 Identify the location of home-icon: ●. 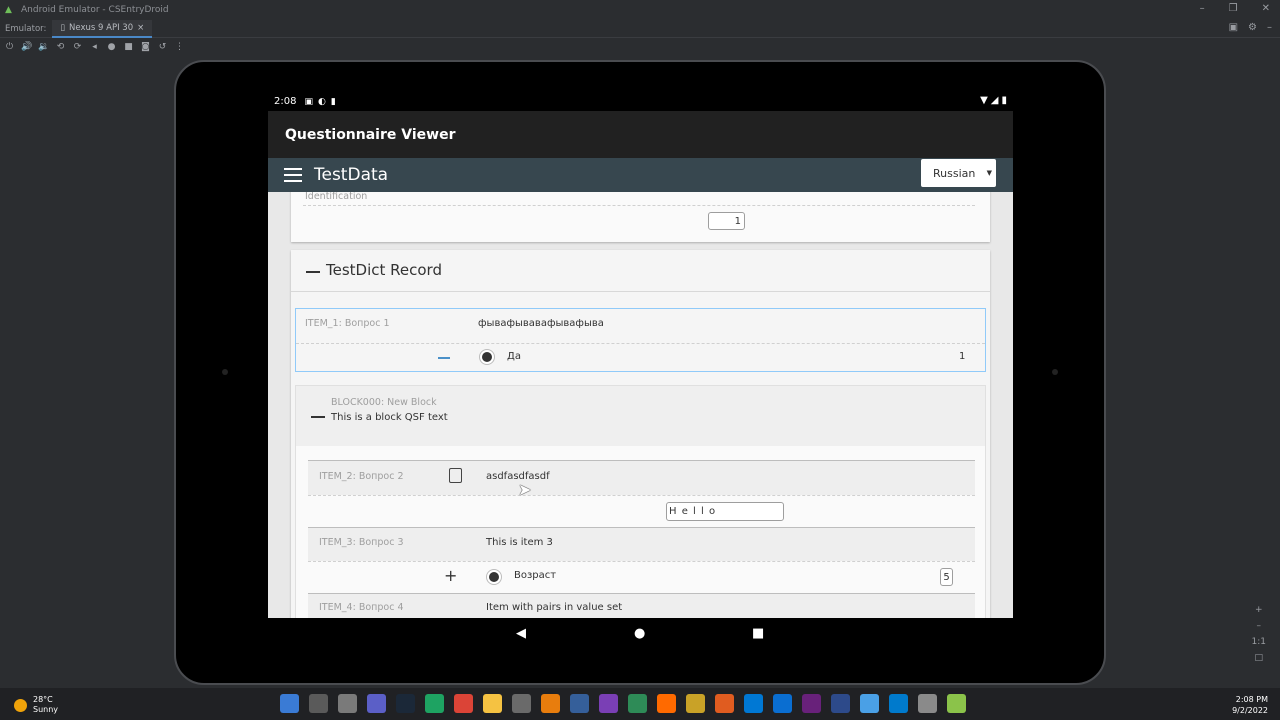
(111, 47).